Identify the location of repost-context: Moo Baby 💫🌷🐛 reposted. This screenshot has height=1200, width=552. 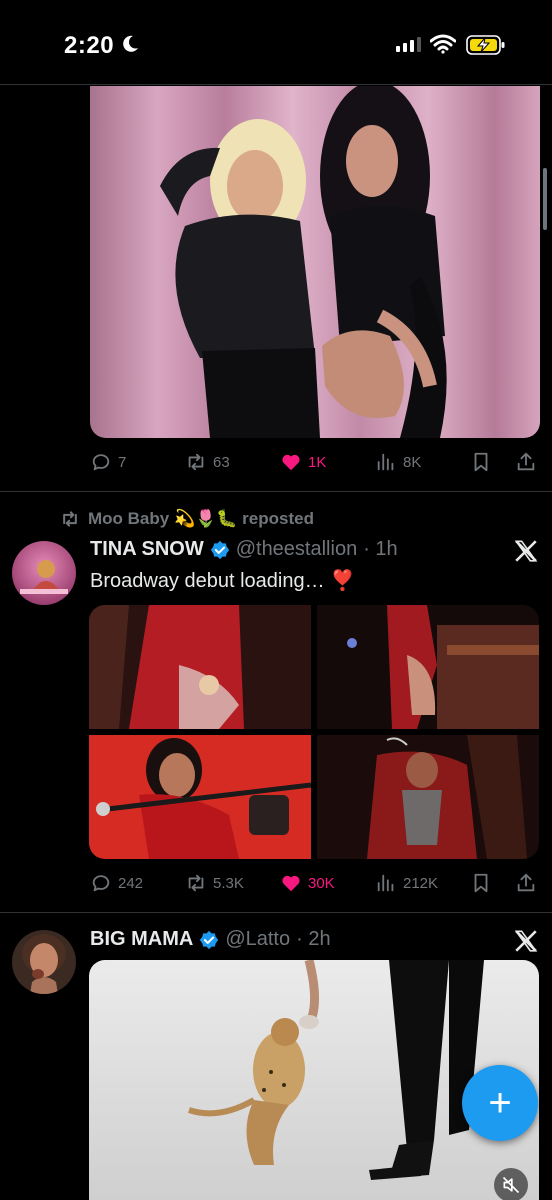
(187, 519).